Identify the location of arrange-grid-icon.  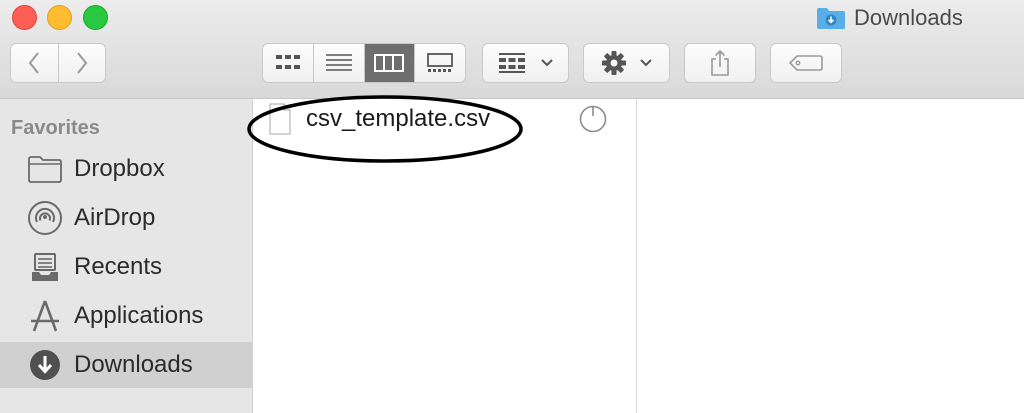
(511, 63).